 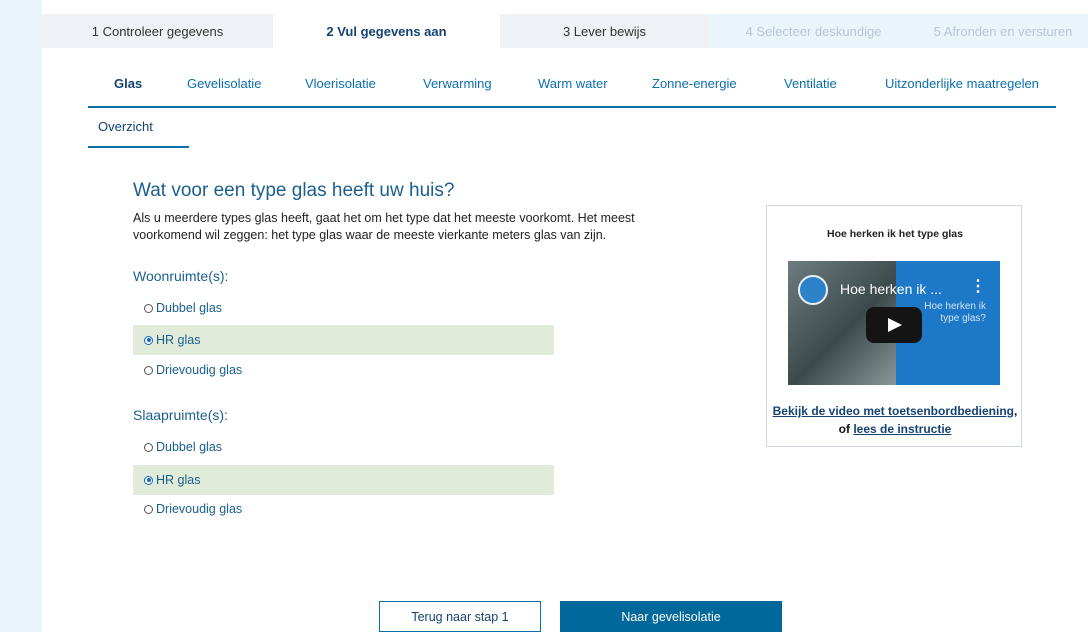 What do you see at coordinates (21, 316) in the screenshot?
I see `left-background-strip` at bounding box center [21, 316].